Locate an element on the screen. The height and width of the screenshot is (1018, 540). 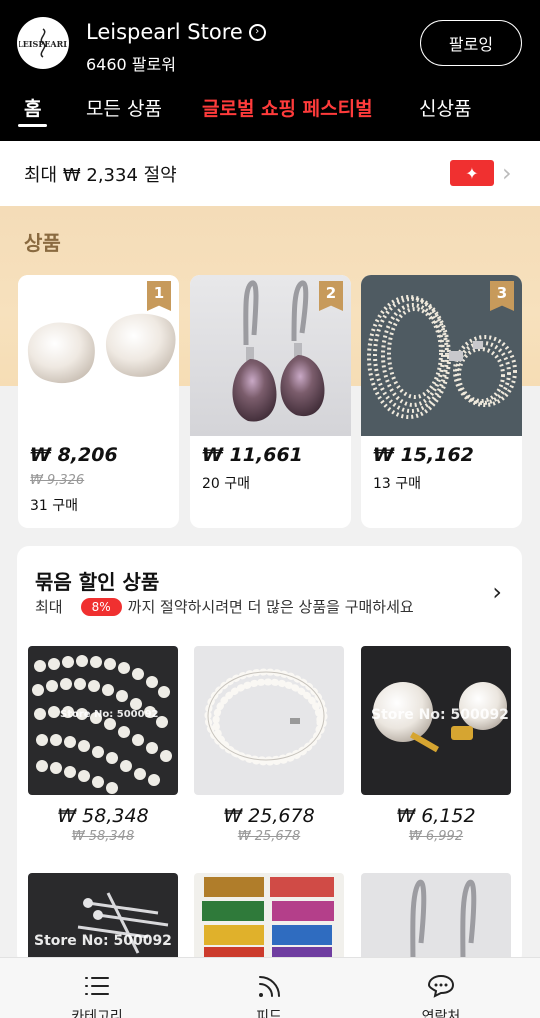
store-logo-mark: LEISPEARL is located at coordinates (43, 43).